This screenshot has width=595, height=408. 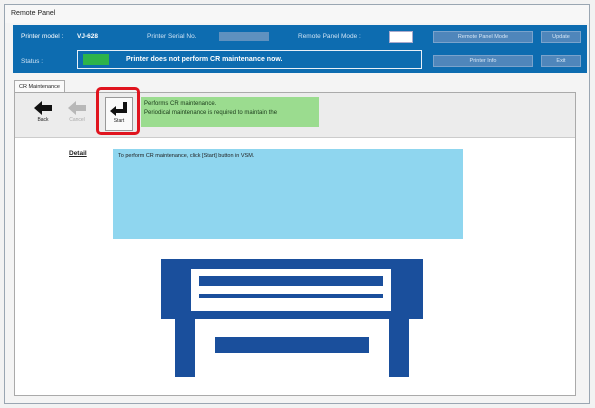 I want to click on printer-model-value: VJ-628, so click(x=87, y=36).